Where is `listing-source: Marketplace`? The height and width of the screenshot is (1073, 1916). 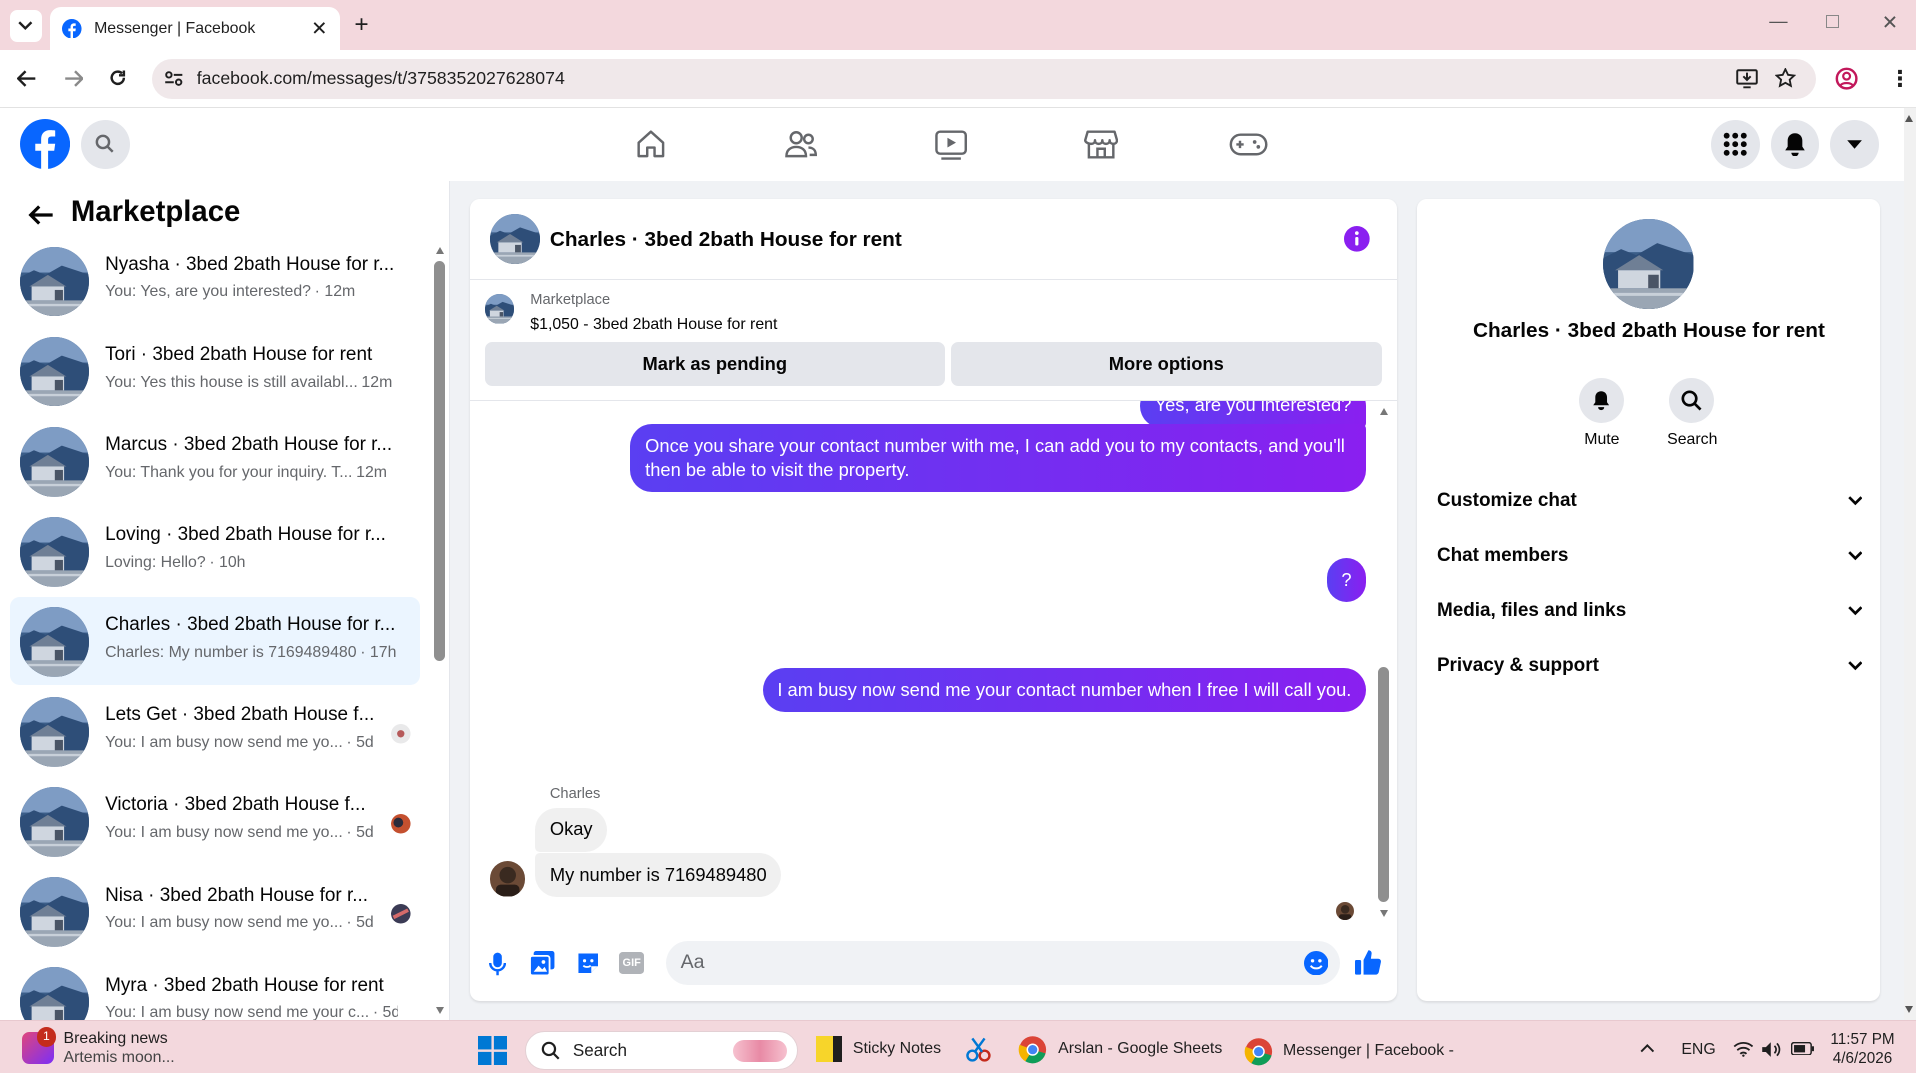 listing-source: Marketplace is located at coordinates (570, 300).